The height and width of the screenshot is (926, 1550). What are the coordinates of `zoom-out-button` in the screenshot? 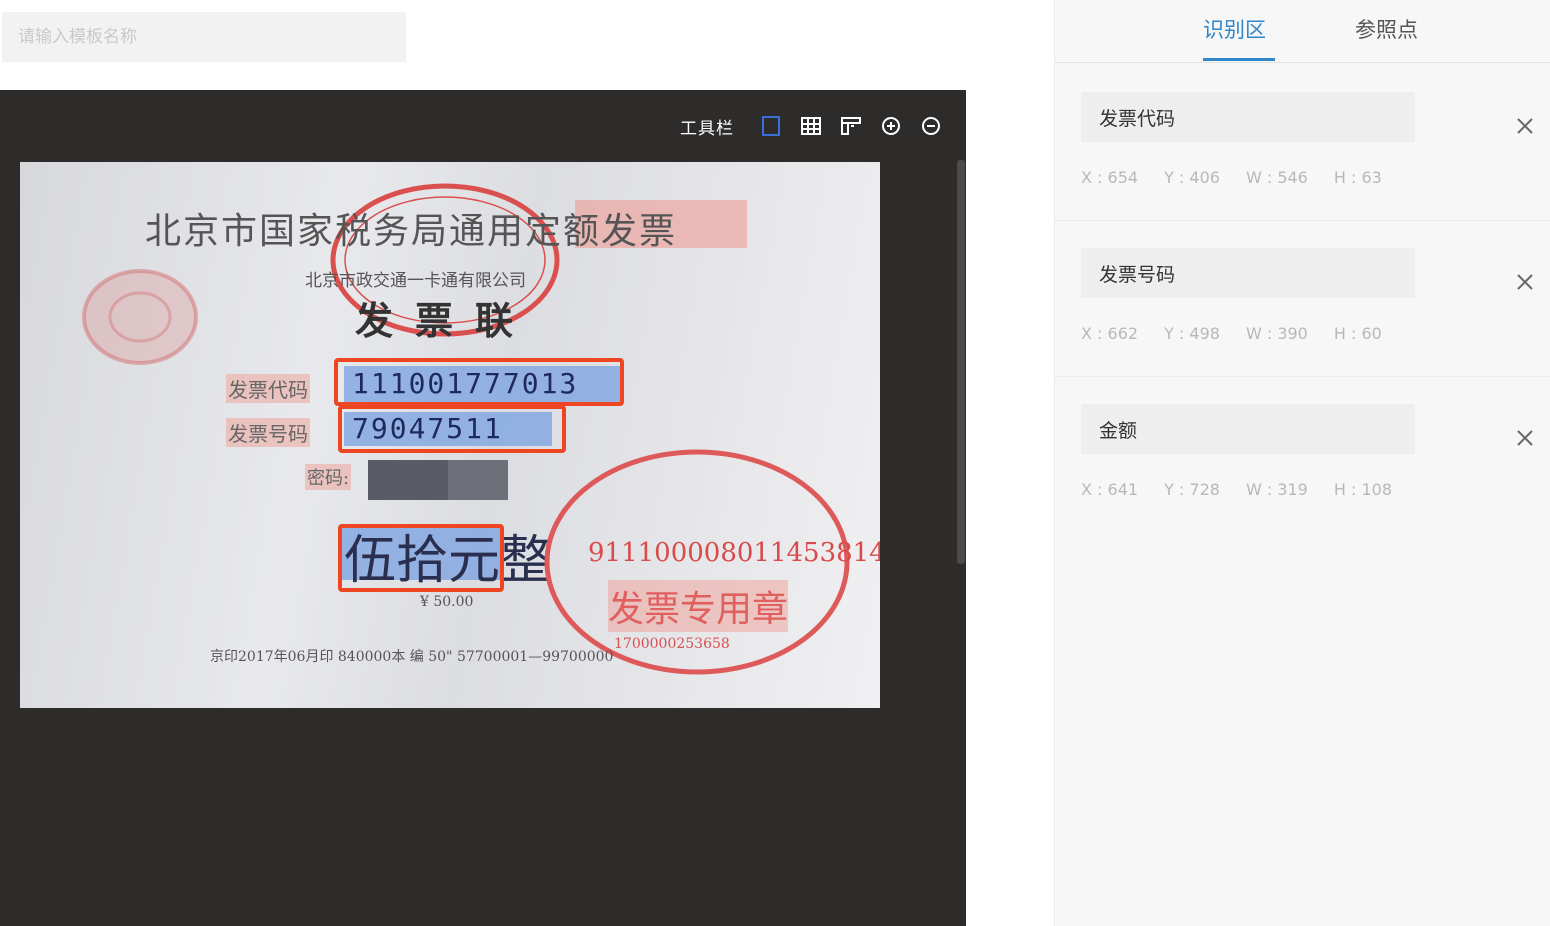 It's located at (931, 126).